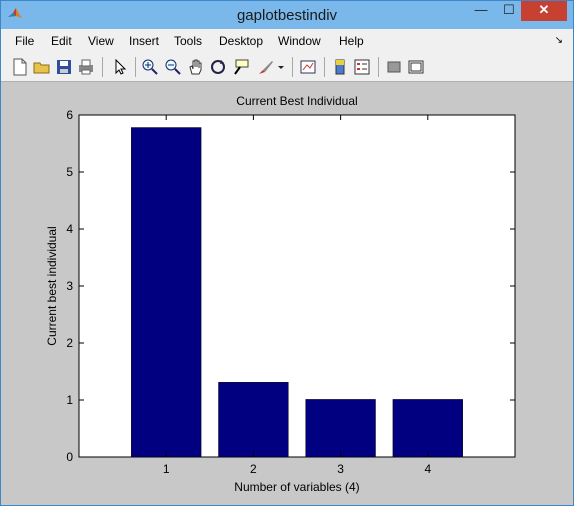 This screenshot has width=574, height=506. I want to click on menu-edit: Edit, so click(61, 41).